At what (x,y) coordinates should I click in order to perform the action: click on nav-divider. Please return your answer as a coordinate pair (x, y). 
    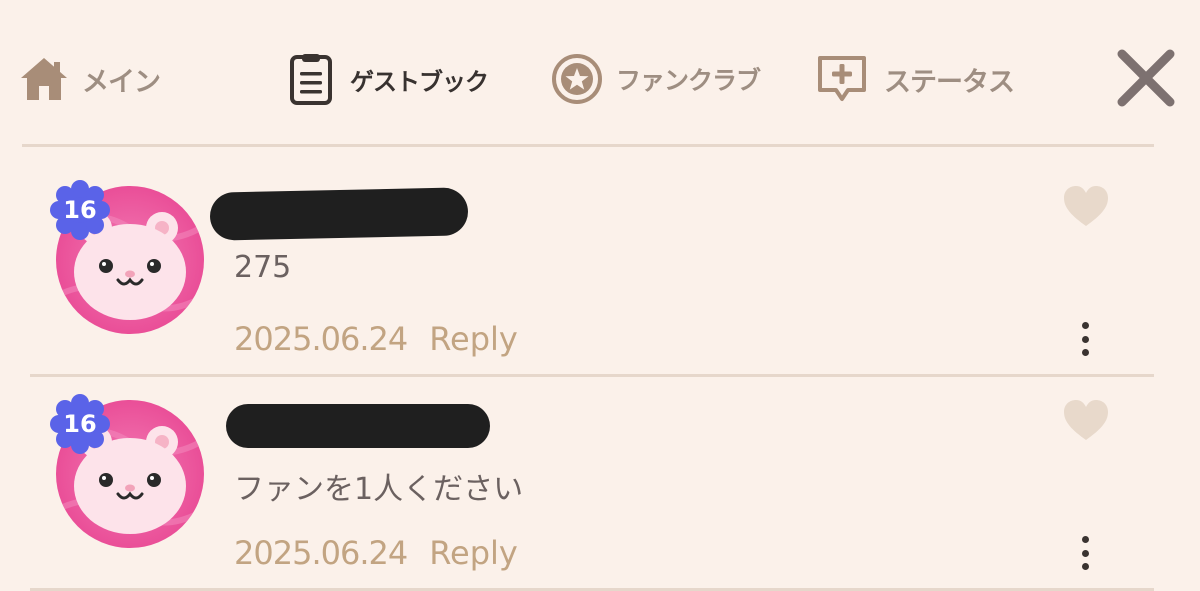
    Looking at the image, I should click on (588, 145).